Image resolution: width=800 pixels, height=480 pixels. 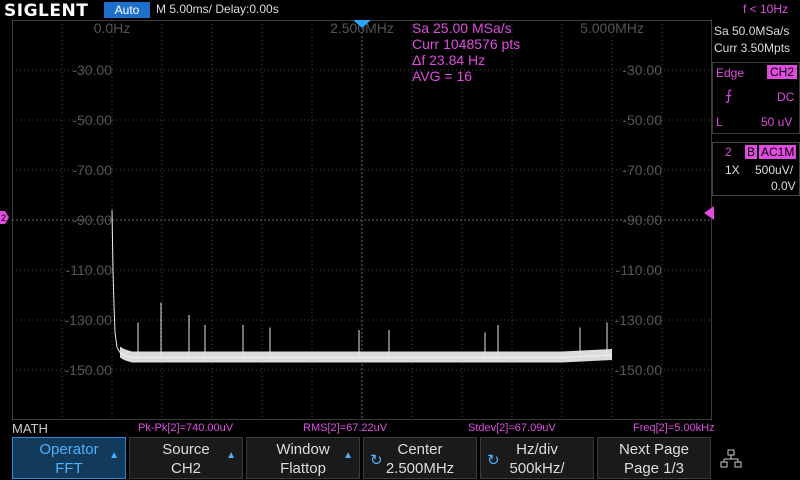 What do you see at coordinates (512, 428) in the screenshot?
I see `measurement-stdev: Stdev[2]=67.09uV` at bounding box center [512, 428].